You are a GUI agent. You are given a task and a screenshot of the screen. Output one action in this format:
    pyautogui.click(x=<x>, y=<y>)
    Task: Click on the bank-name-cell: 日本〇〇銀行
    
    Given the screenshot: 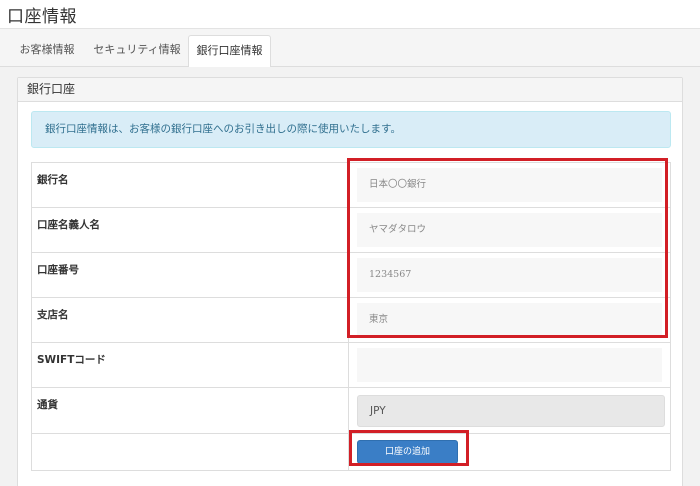 What is the action you would take?
    pyautogui.click(x=509, y=185)
    